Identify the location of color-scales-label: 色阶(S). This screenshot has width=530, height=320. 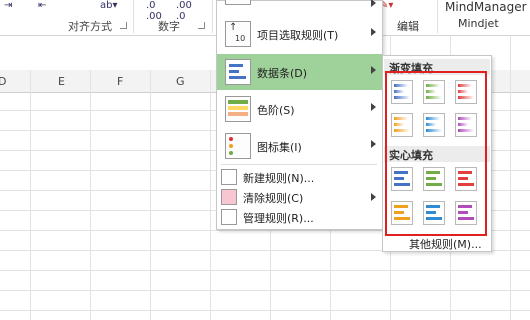
(276, 110).